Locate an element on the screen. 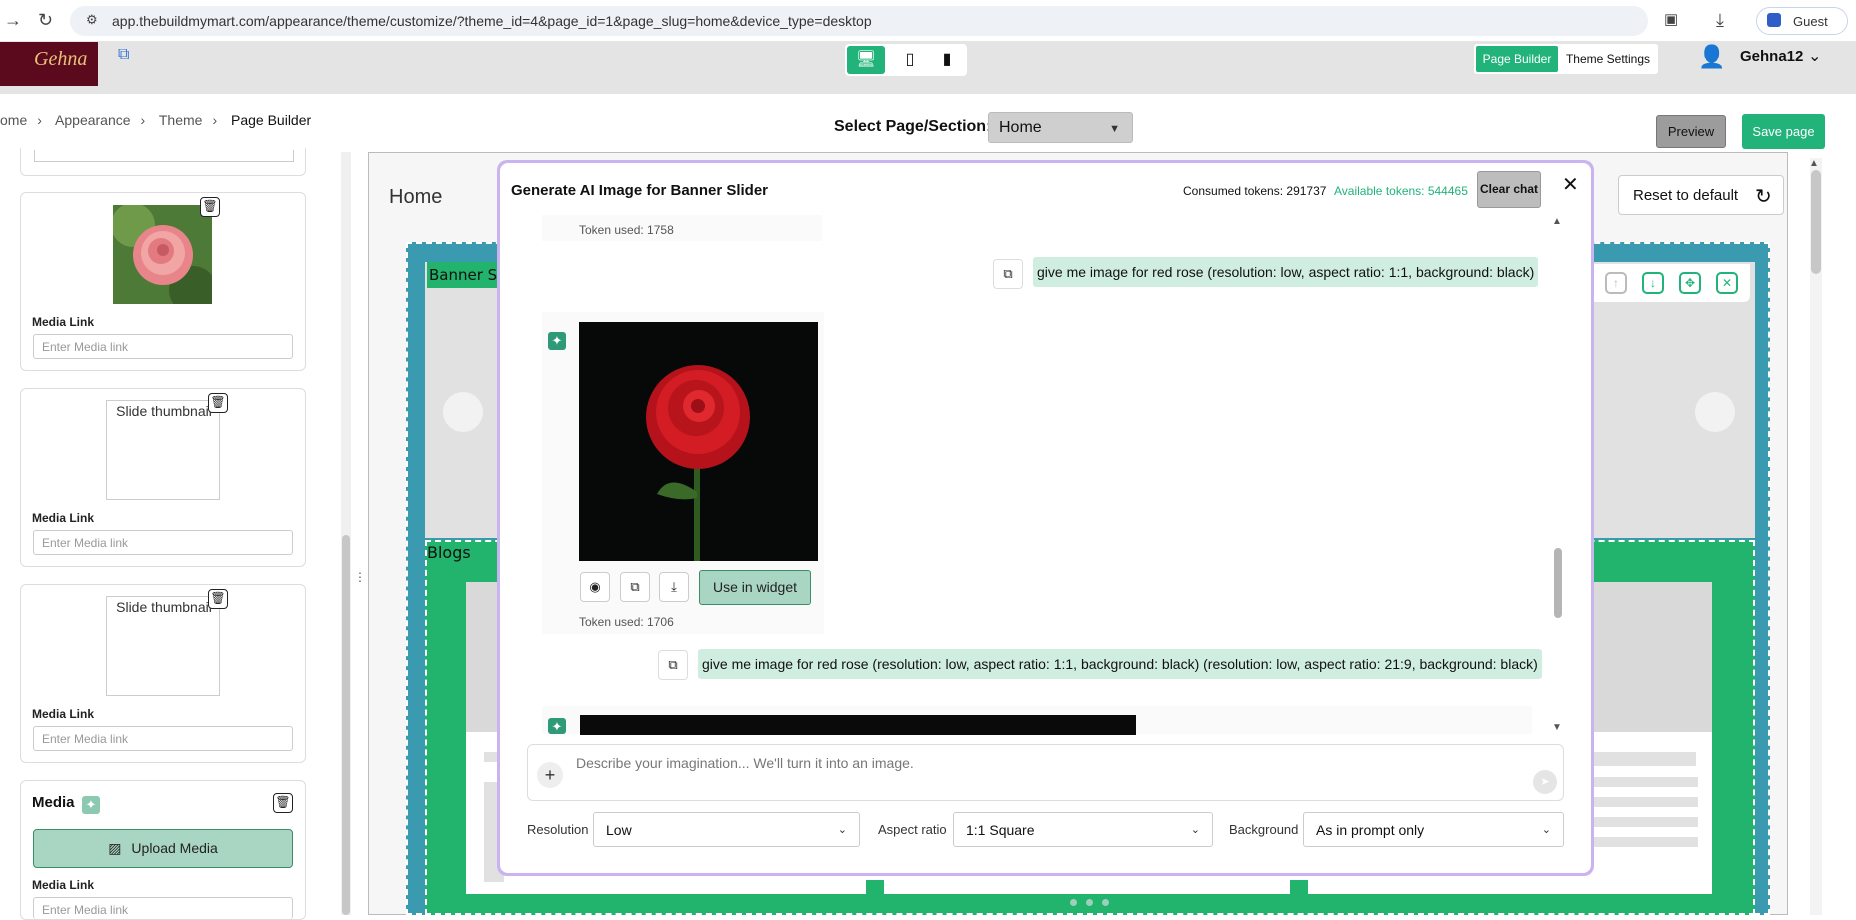 This screenshot has width=1856, height=920. aspect-ratio-value: 1:1 Square is located at coordinates (1000, 830).